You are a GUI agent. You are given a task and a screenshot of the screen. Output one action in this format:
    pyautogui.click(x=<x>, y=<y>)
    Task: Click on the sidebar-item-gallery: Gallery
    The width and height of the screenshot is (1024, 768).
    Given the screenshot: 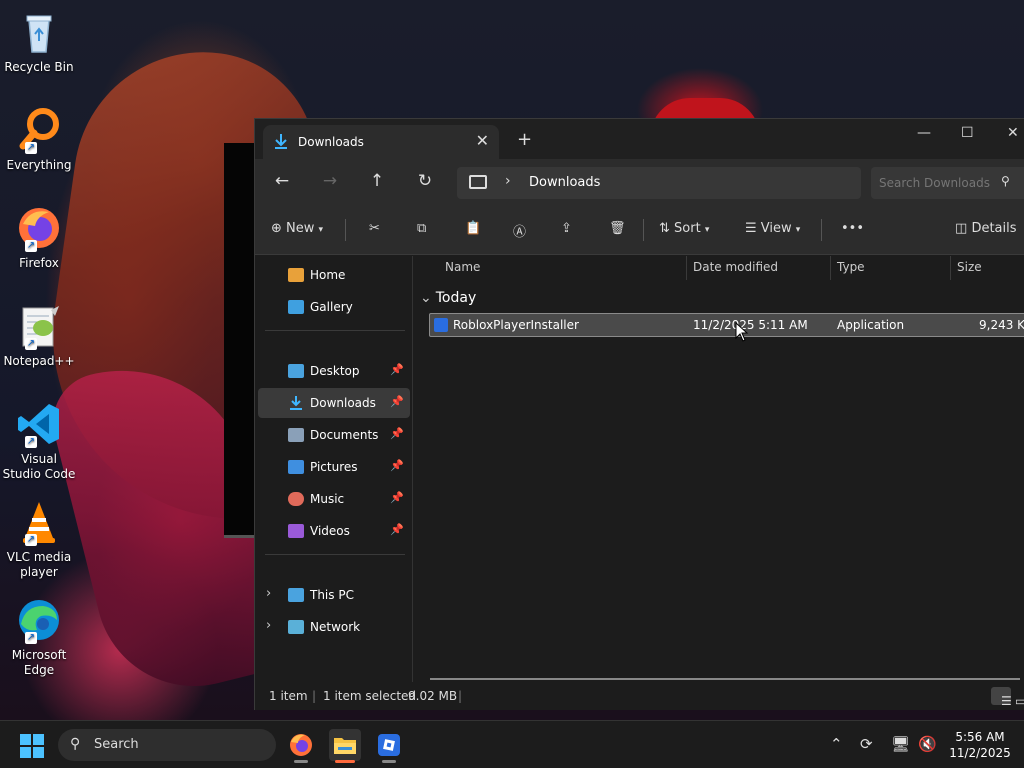 What is the action you would take?
    pyautogui.click(x=334, y=307)
    